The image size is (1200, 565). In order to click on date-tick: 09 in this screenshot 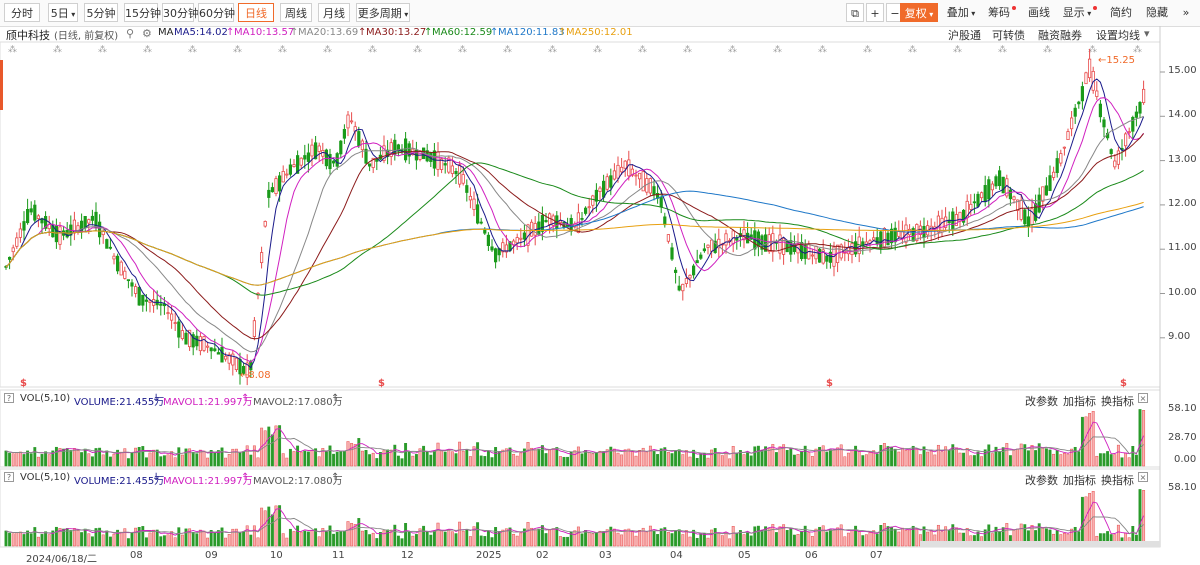, I will do `click(211, 555)`.